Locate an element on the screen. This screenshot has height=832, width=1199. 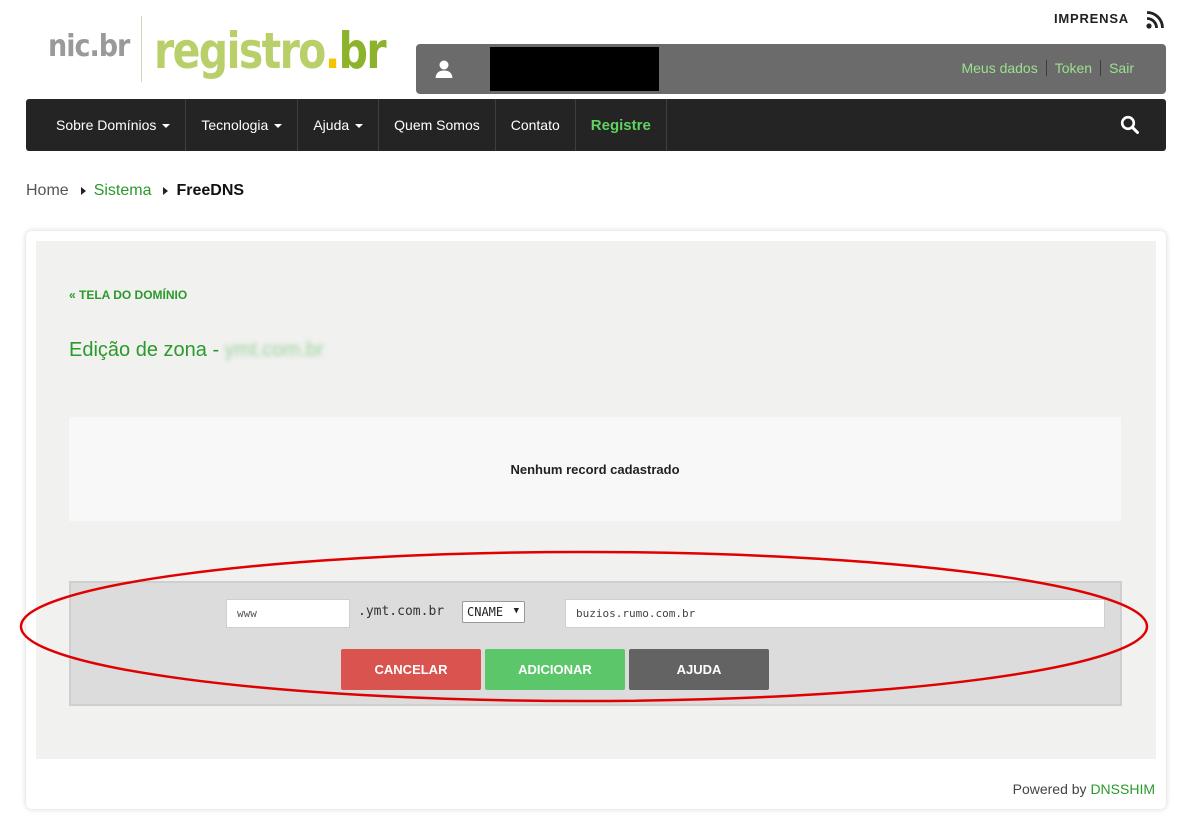
rss-icon is located at coordinates (1155, 20).